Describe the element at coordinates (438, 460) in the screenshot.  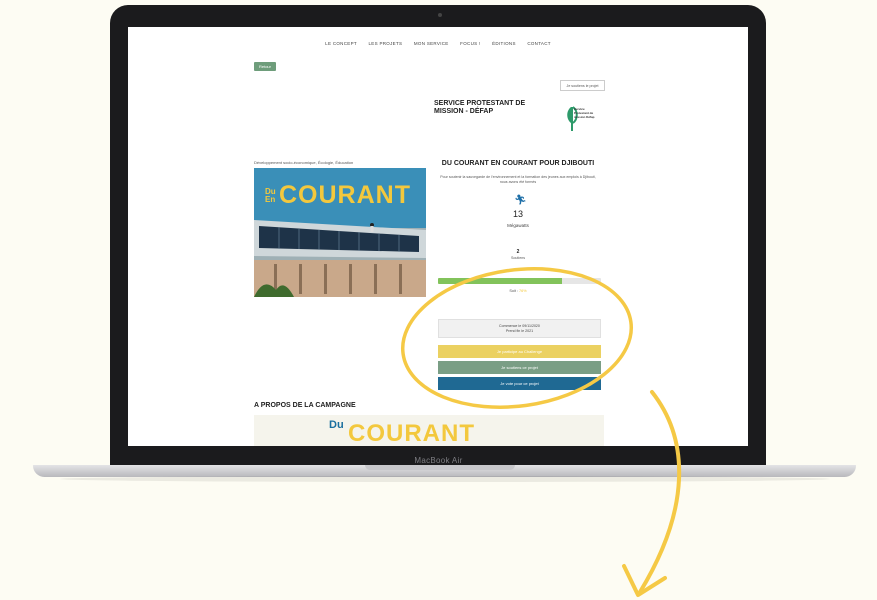
I see `laptop-model-label: MacBook Air` at that location.